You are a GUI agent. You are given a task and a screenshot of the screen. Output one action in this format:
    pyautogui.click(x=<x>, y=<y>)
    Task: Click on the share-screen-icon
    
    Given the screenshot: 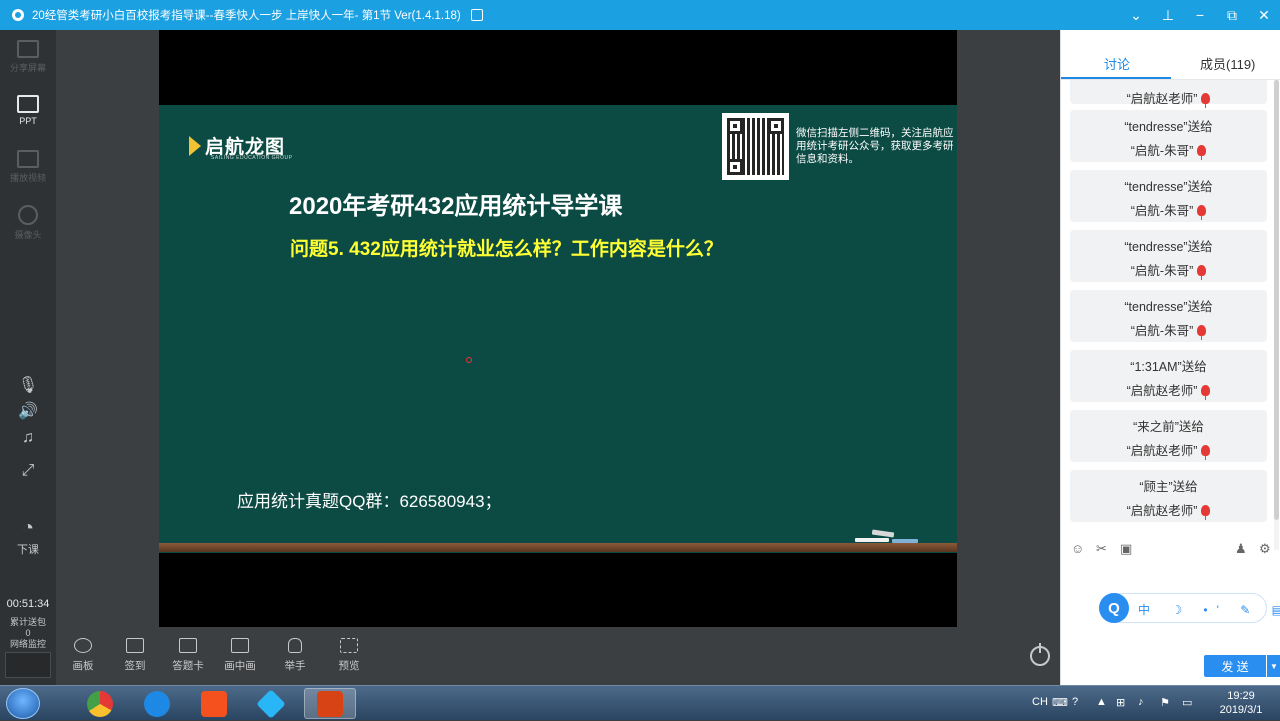 What is the action you would take?
    pyautogui.click(x=28, y=49)
    